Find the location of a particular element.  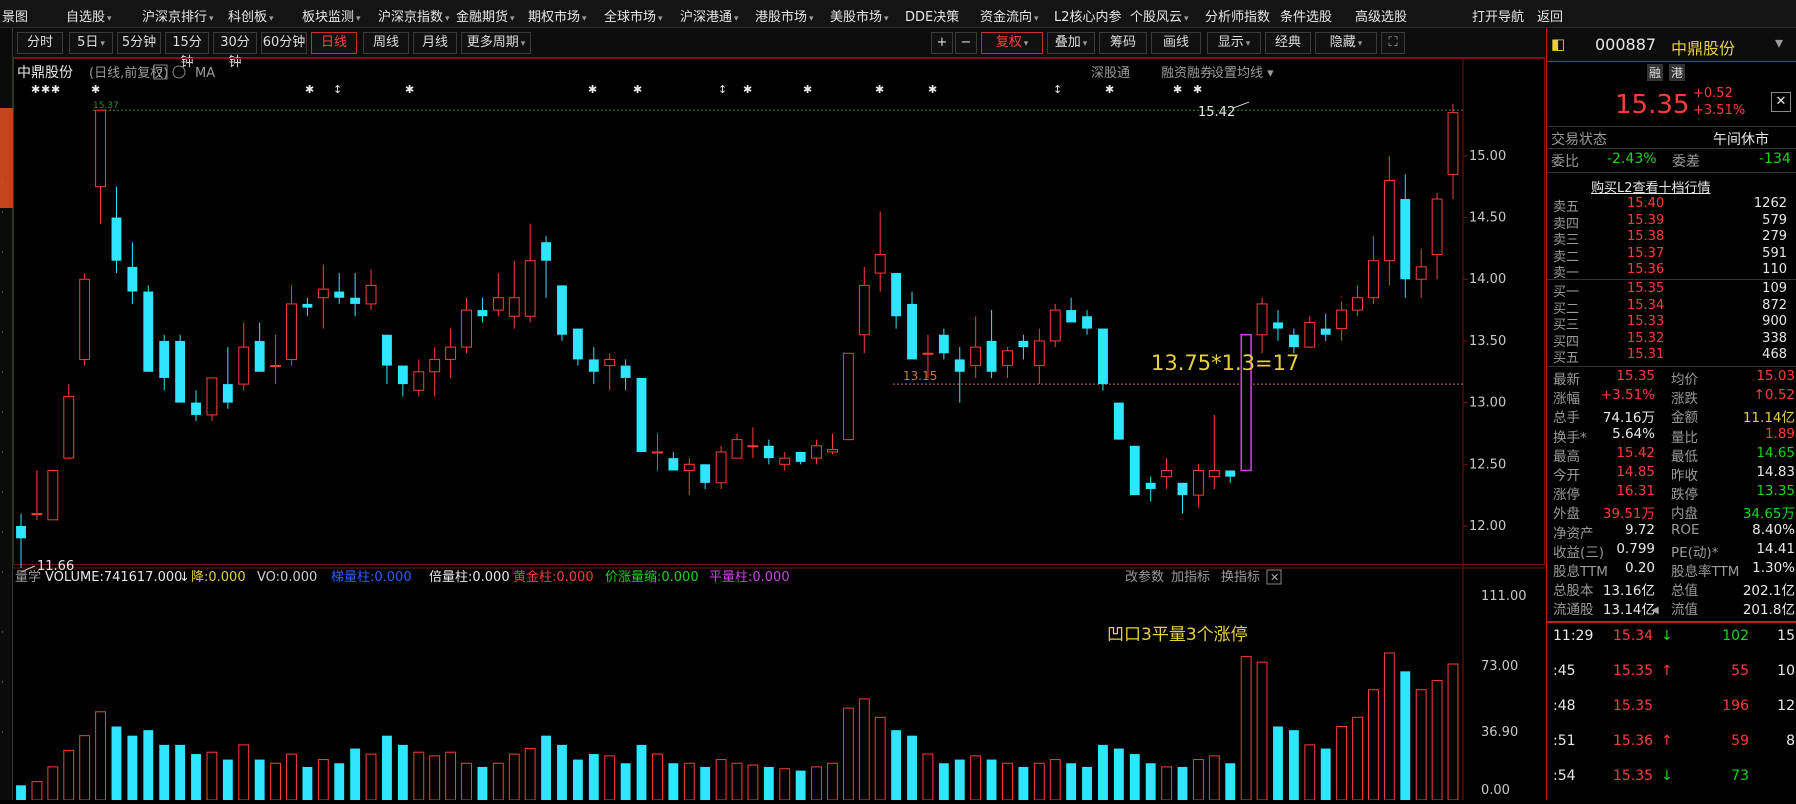

bid-row: 买五 15.31 468 is located at coordinates (1671, 356).